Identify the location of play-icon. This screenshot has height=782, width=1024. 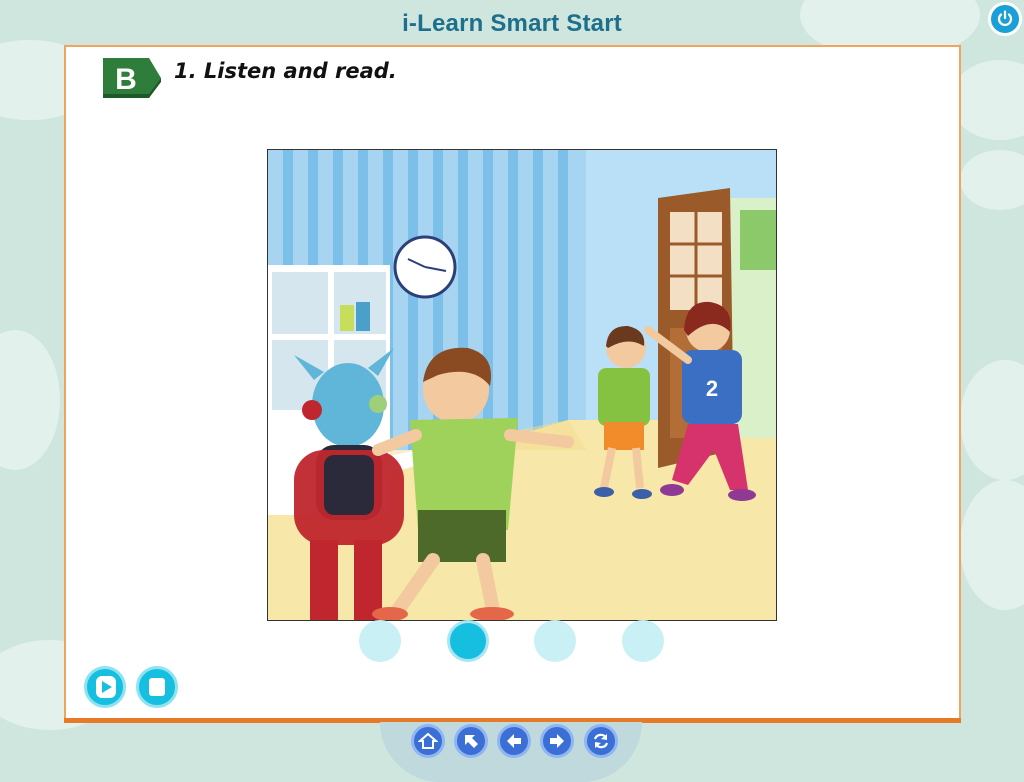
(106, 687).